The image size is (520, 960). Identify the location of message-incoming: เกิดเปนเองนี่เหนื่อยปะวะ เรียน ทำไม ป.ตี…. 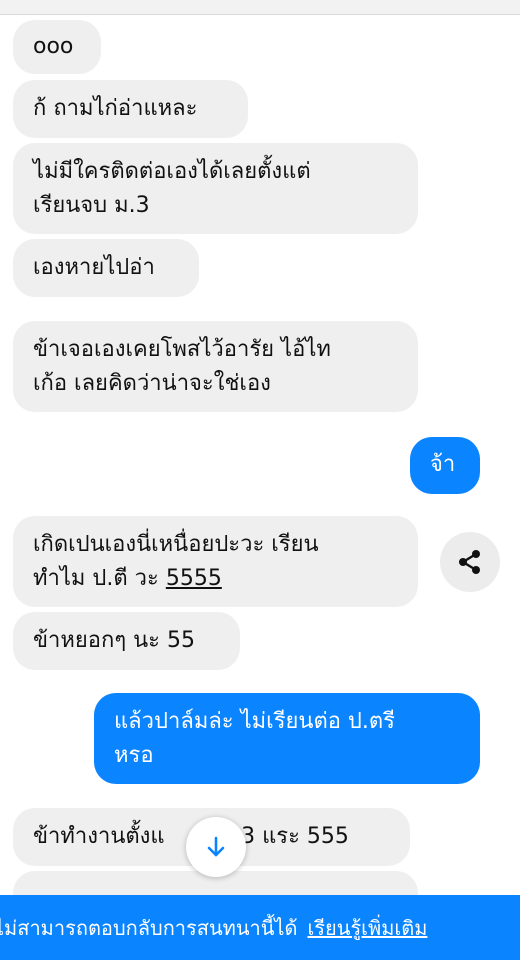
(215, 561).